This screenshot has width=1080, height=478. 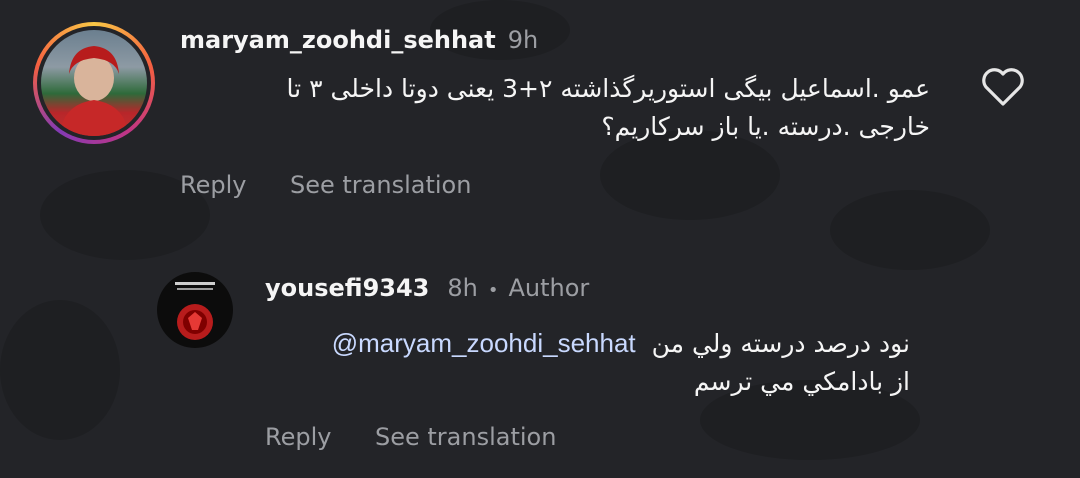 I want to click on person-silhouette-icon, so click(x=94, y=91).